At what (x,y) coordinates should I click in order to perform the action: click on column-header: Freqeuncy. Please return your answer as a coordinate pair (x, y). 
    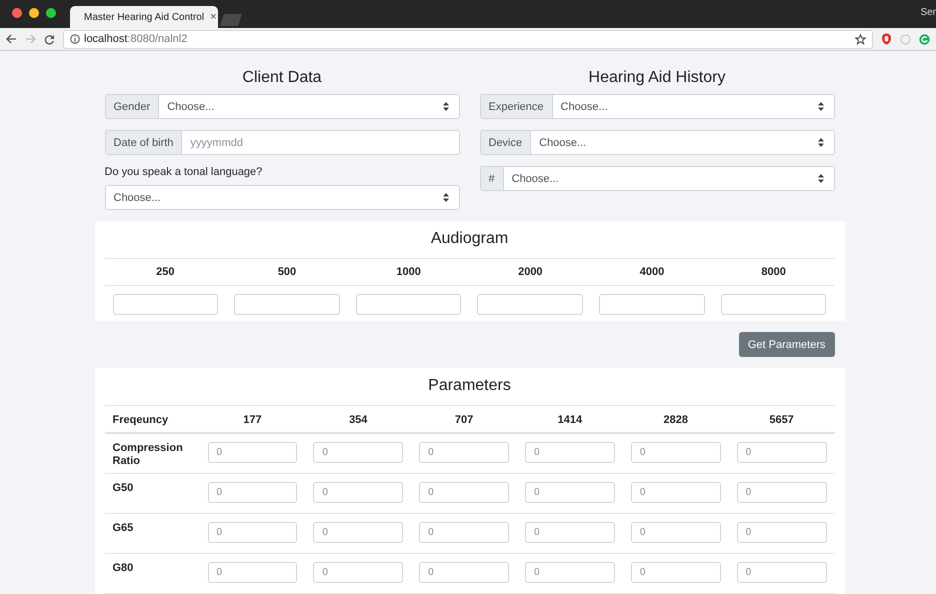
    Looking at the image, I should click on (152, 420).